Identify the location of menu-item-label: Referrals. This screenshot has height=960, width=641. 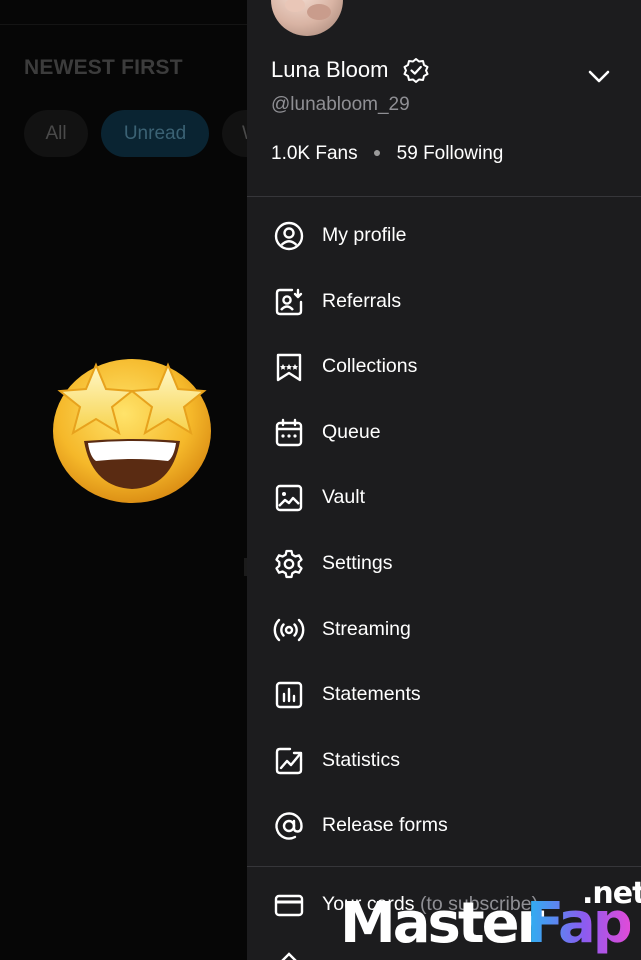
(362, 300).